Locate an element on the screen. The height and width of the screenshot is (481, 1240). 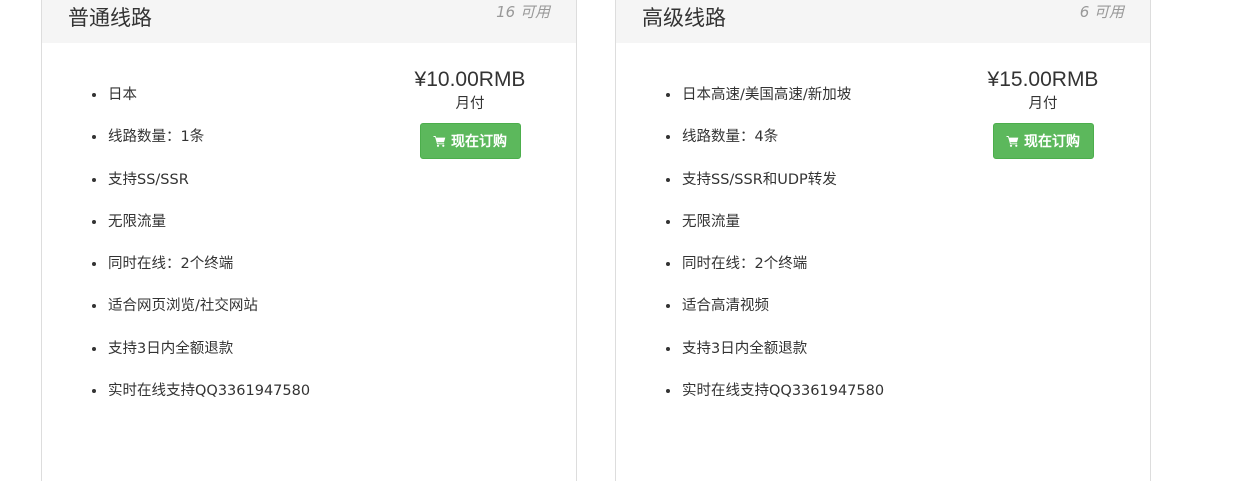
feature-item: 日本 is located at coordinates (208, 95).